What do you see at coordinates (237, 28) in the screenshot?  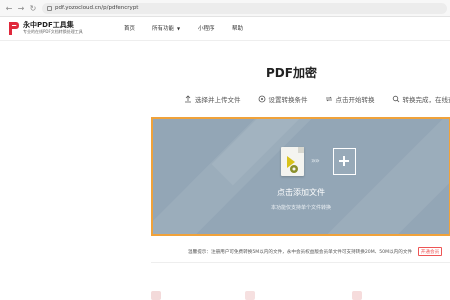 I see `nav-help: 帮助` at bounding box center [237, 28].